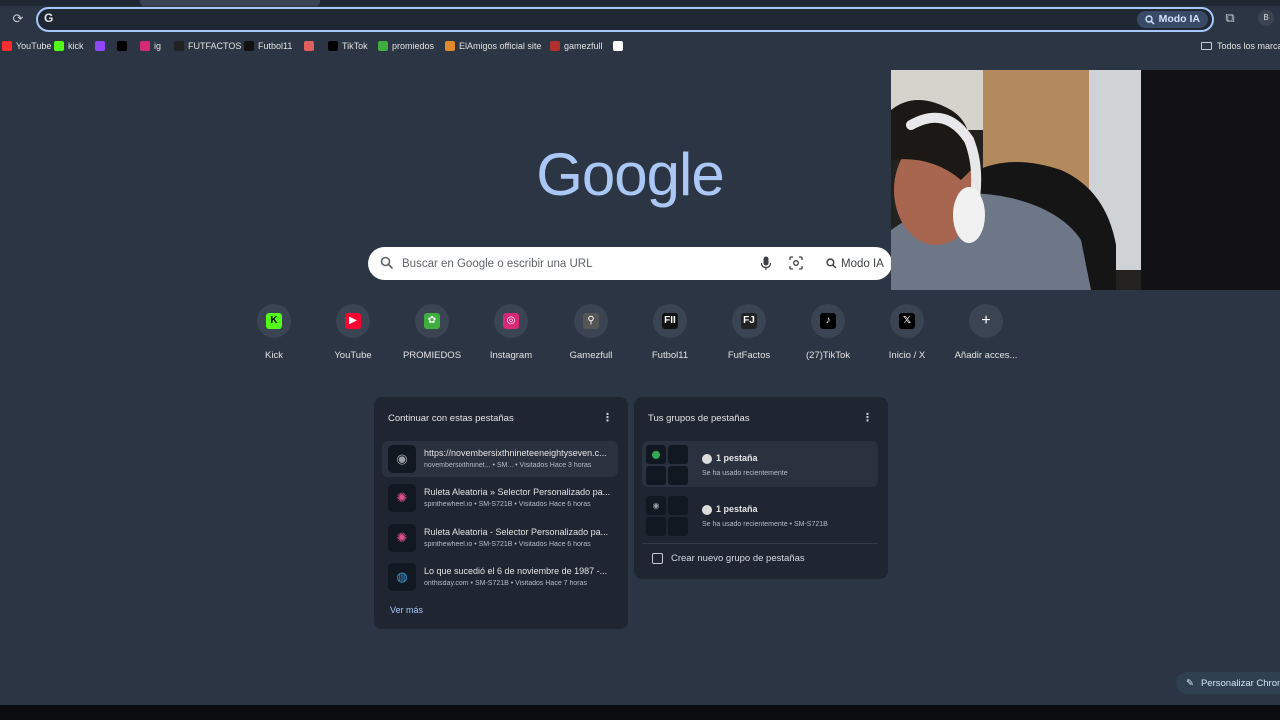  I want to click on divider, so click(760, 543).